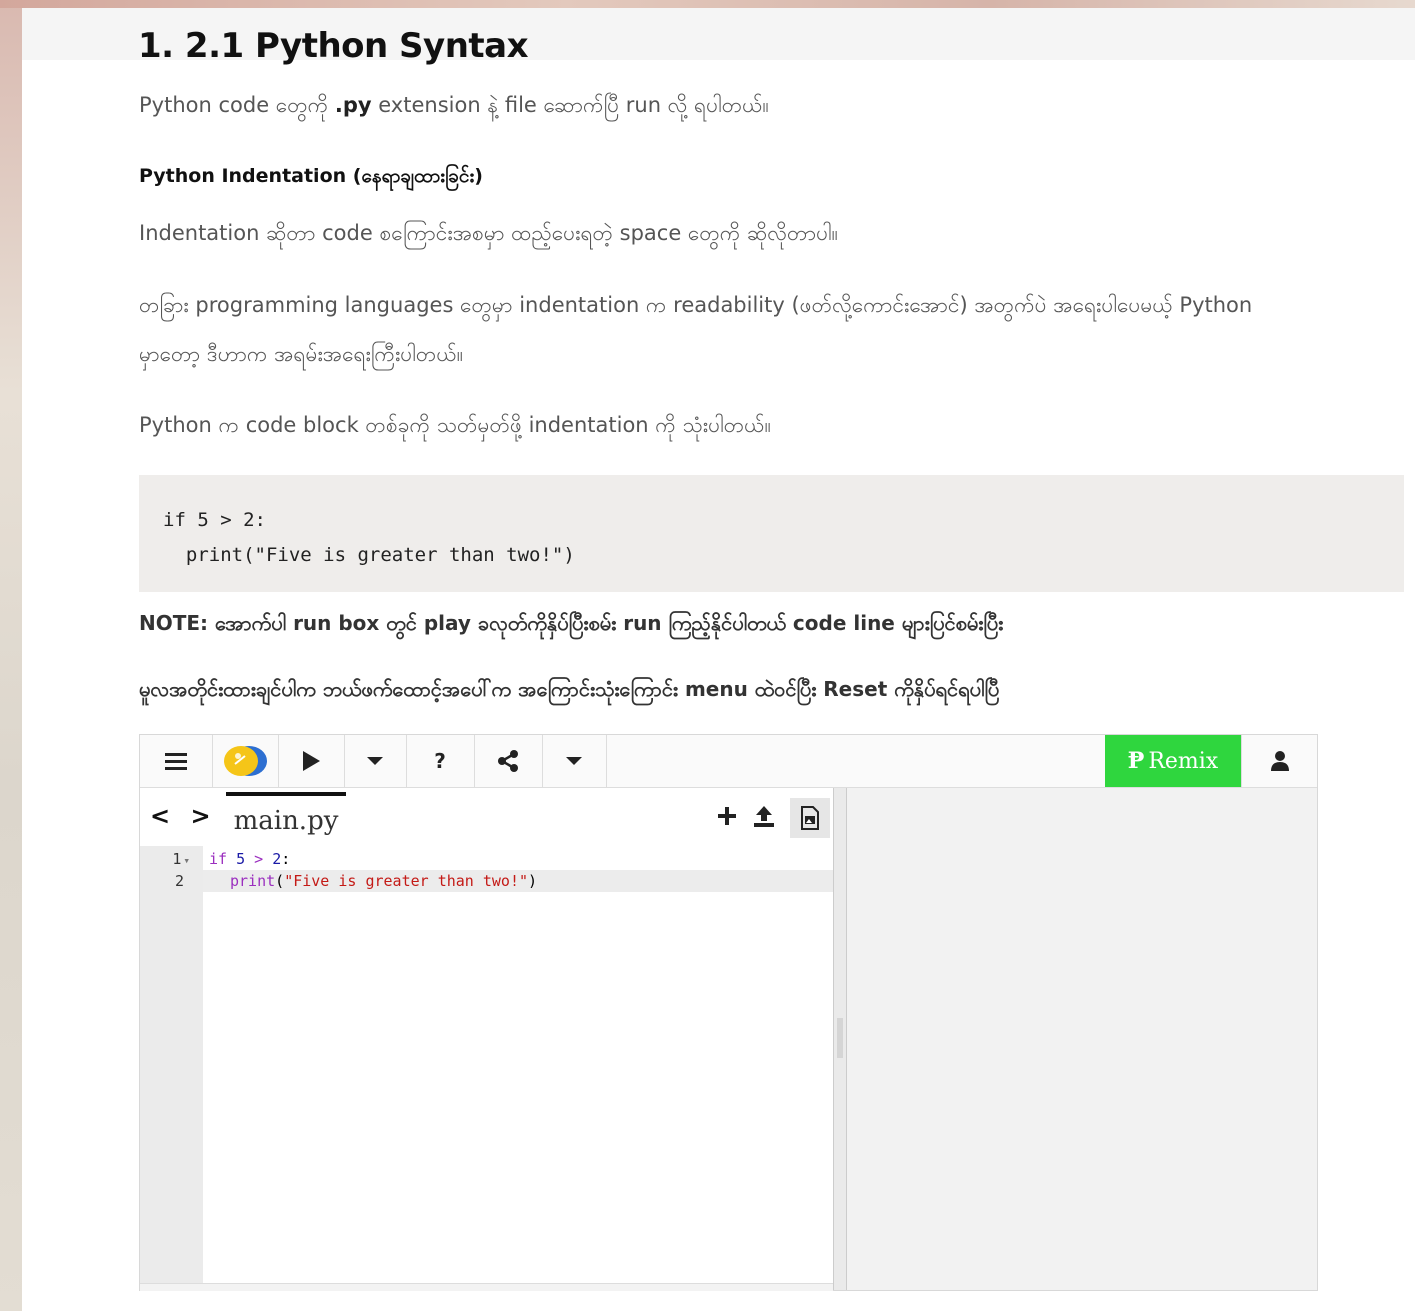 This screenshot has height=1311, width=1415. Describe the element at coordinates (301, 354) in the screenshot. I see `other-languages-line2: မှာတော့ ဒီဟာက အရမ်းအရေးကြီးပါတယ်။` at that location.